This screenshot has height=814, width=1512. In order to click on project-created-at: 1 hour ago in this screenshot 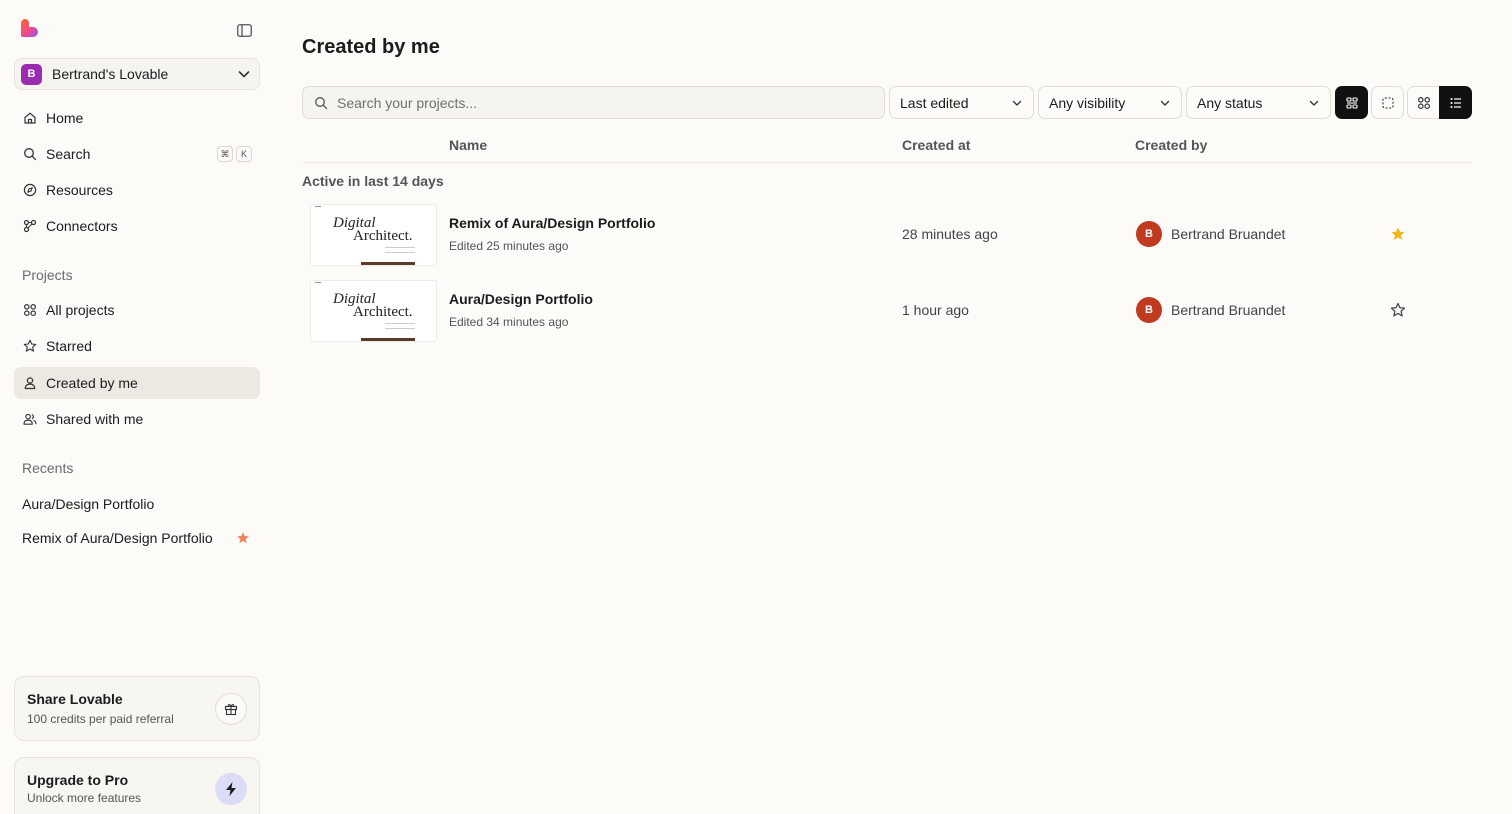, I will do `click(935, 310)`.